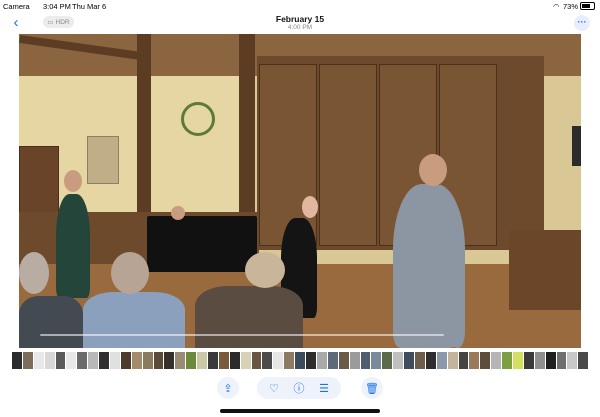  I want to click on scene-piano, so click(202, 244).